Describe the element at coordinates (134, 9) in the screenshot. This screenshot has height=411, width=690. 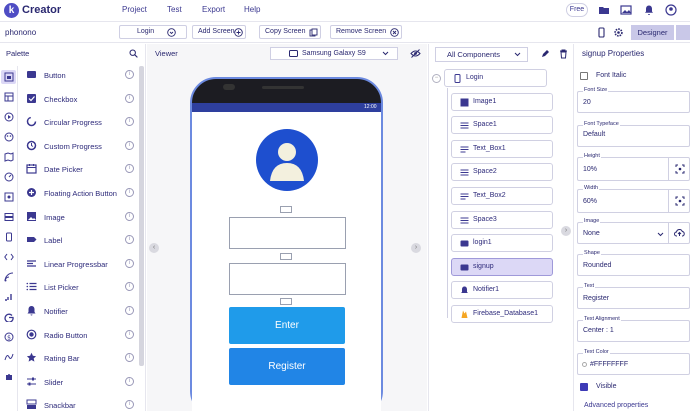
I see `menu-project: Project` at that location.